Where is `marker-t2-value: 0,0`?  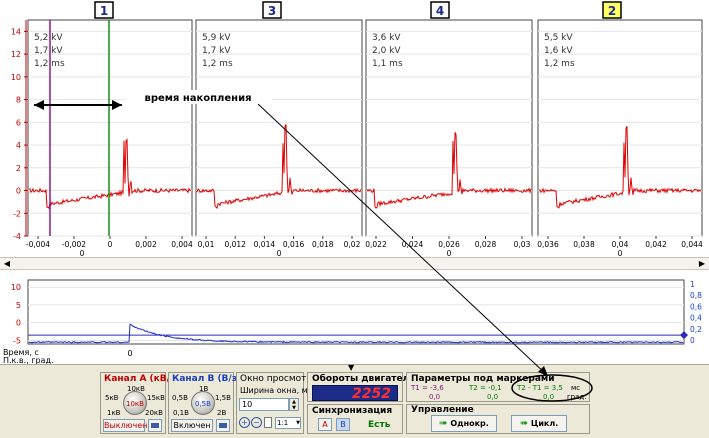
marker-t2-value: 0,0 is located at coordinates (493, 397).